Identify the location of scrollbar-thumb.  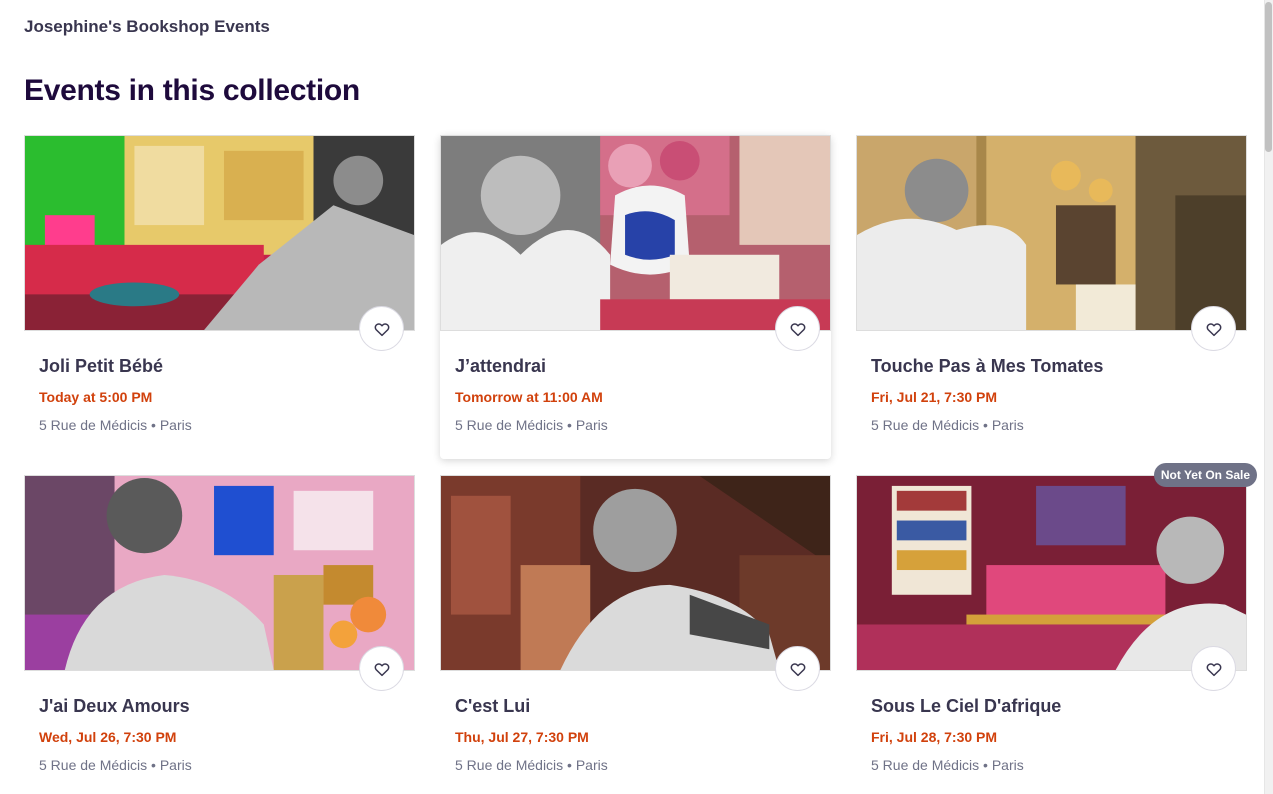
(1268, 77).